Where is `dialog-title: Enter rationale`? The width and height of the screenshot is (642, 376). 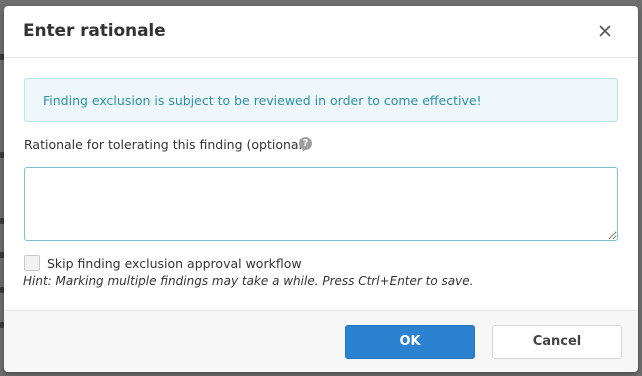 dialog-title: Enter rationale is located at coordinates (94, 31).